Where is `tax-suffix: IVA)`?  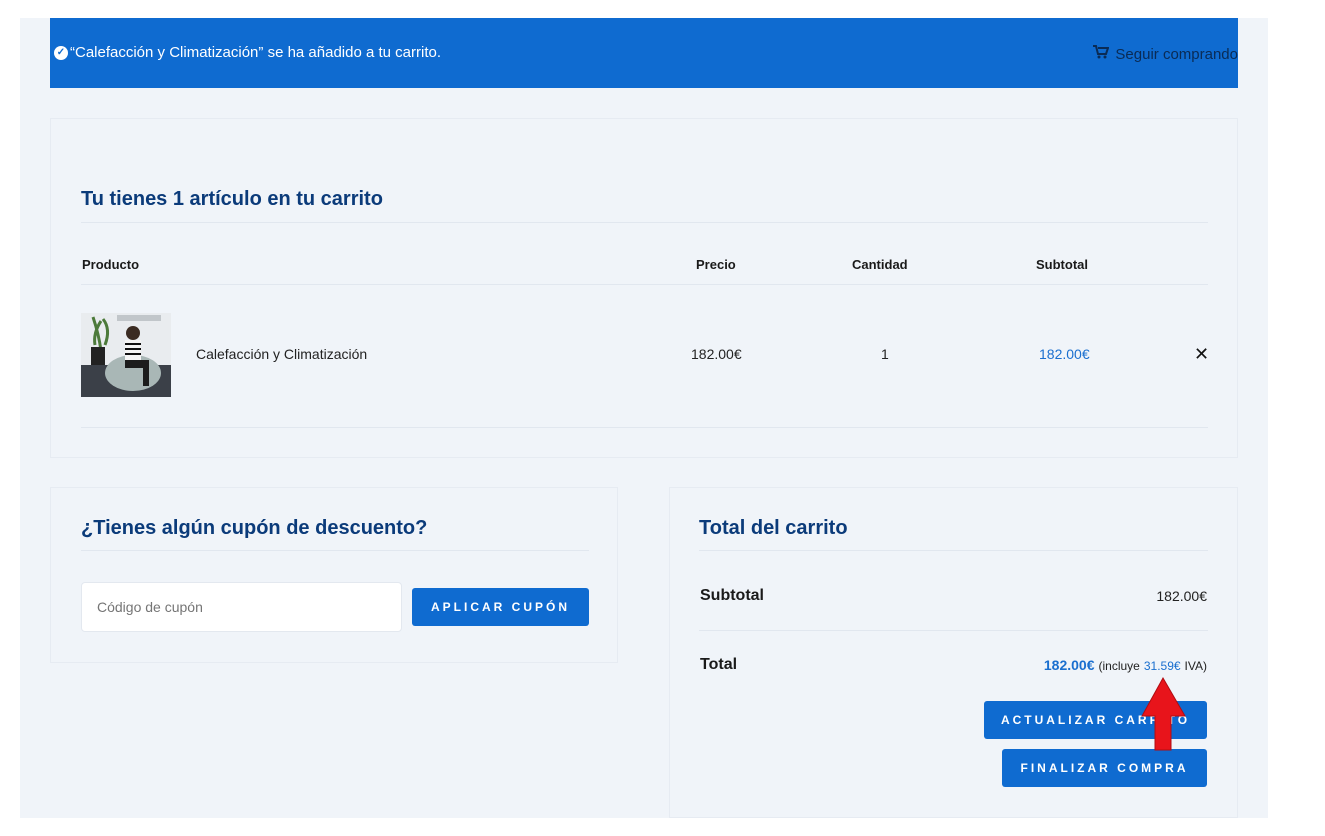 tax-suffix: IVA) is located at coordinates (1195, 666).